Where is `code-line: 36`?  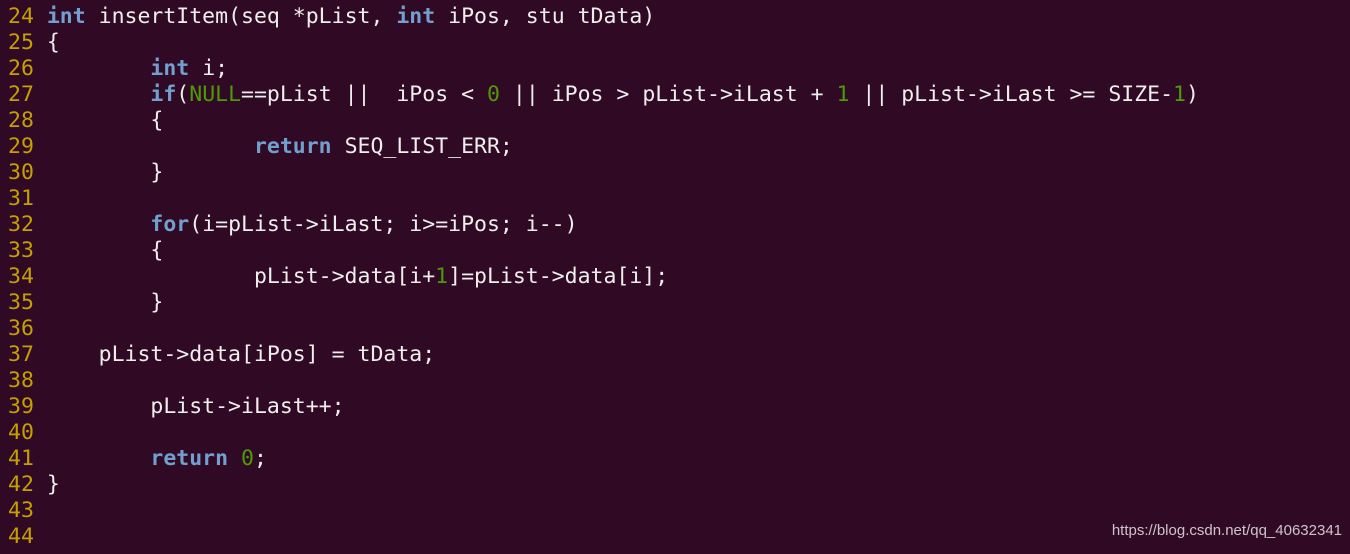 code-line: 36 is located at coordinates (603, 329).